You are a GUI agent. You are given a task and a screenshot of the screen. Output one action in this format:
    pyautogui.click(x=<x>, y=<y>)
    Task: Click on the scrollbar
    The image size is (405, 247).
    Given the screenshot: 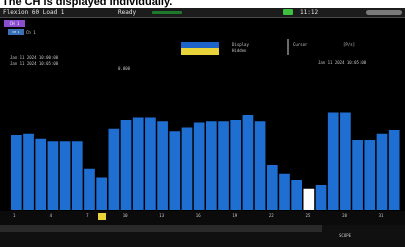 What is the action you would take?
    pyautogui.click(x=161, y=228)
    